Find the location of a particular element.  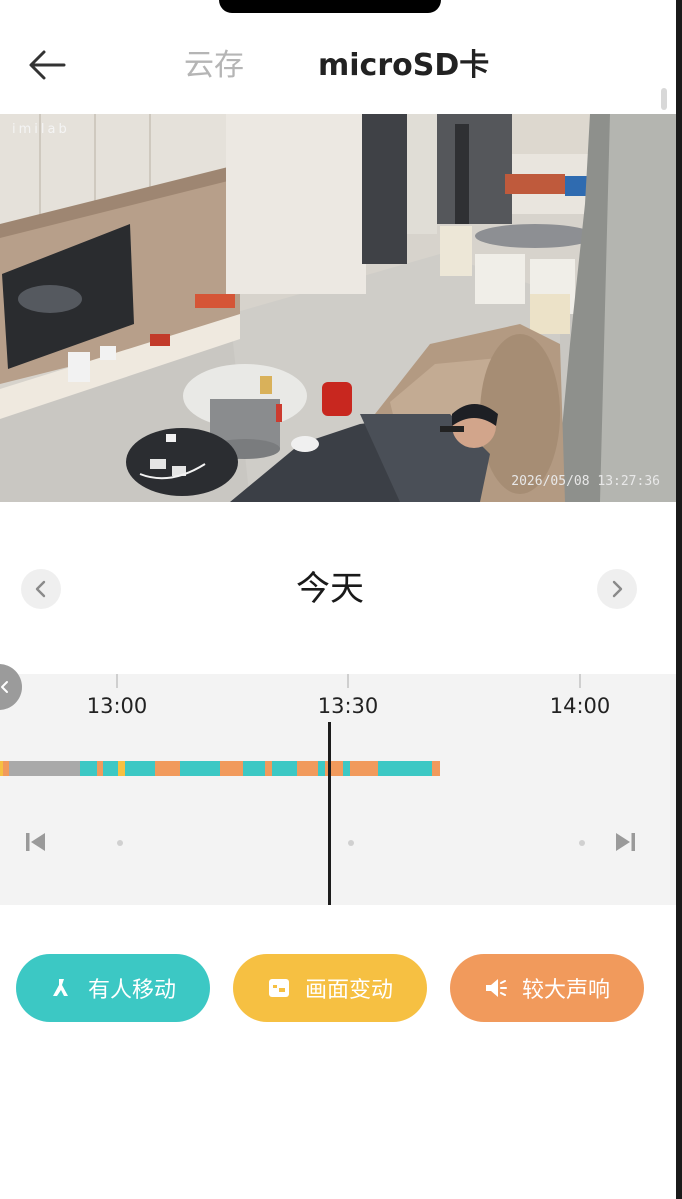

scroll-indicator is located at coordinates (664, 99).